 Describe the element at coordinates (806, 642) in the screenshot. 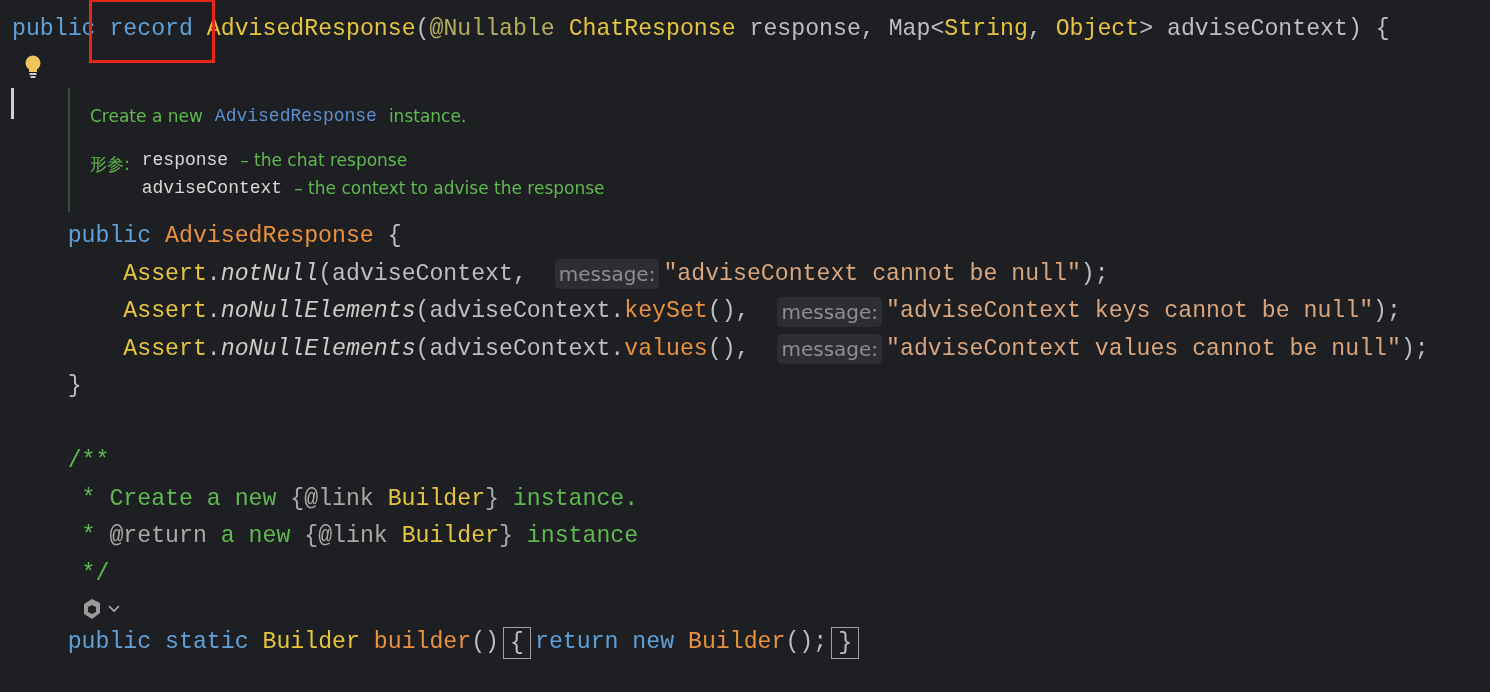

I see `code-text: ();` at that location.